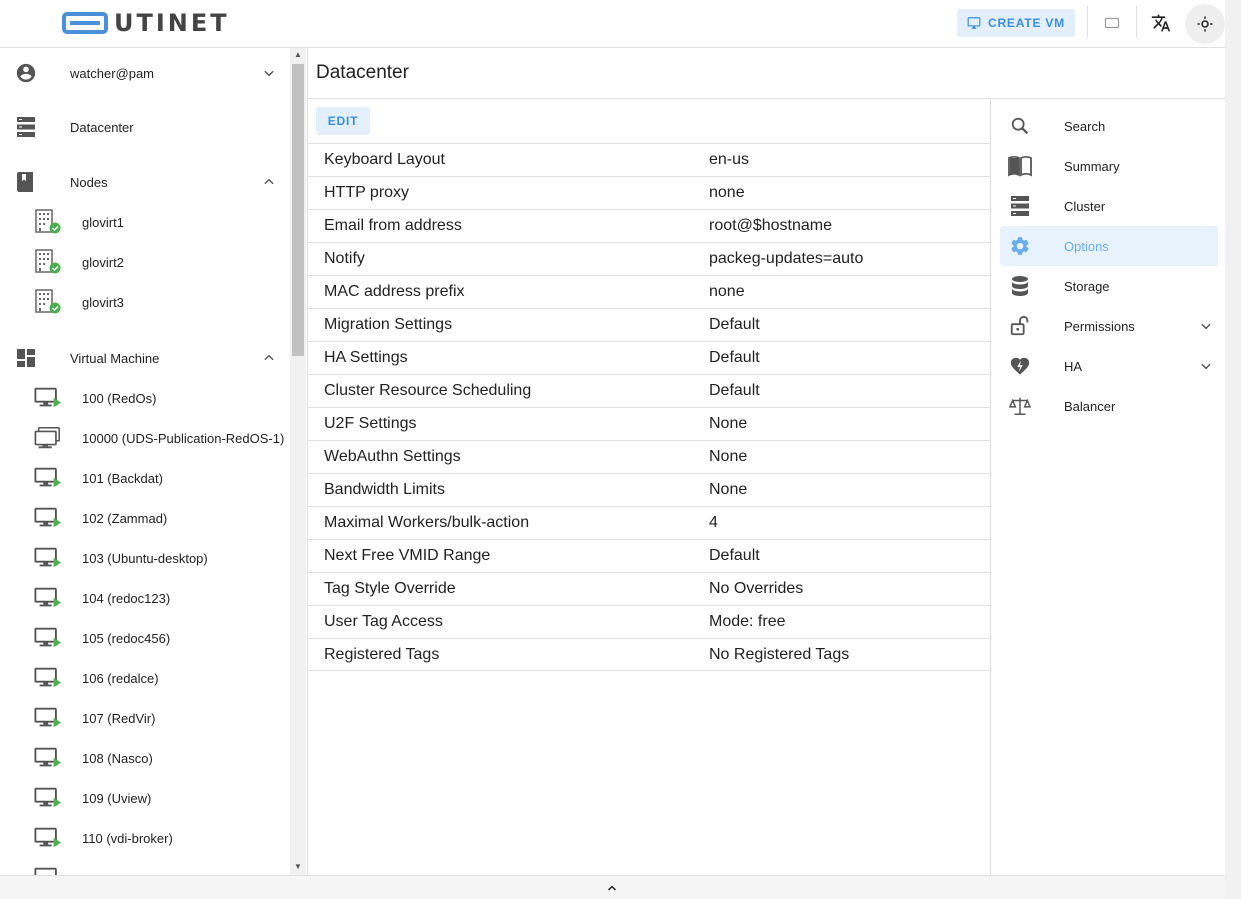 Image resolution: width=1241 pixels, height=899 pixels. Describe the element at coordinates (382, 654) in the screenshot. I see `option-name: Registered Tags` at that location.